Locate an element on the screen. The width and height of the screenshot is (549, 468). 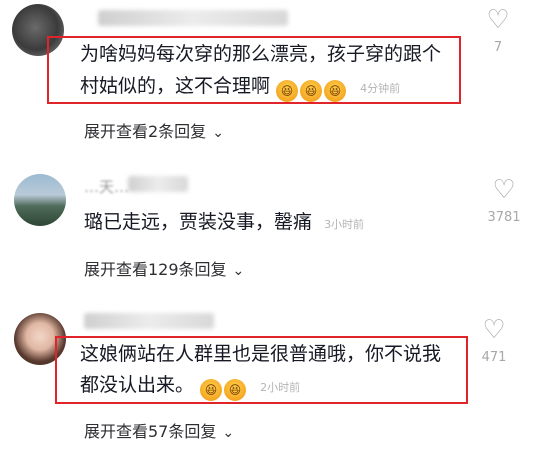
expand-replies-button: 展开查看57条回复 ⌄ is located at coordinates (159, 430).